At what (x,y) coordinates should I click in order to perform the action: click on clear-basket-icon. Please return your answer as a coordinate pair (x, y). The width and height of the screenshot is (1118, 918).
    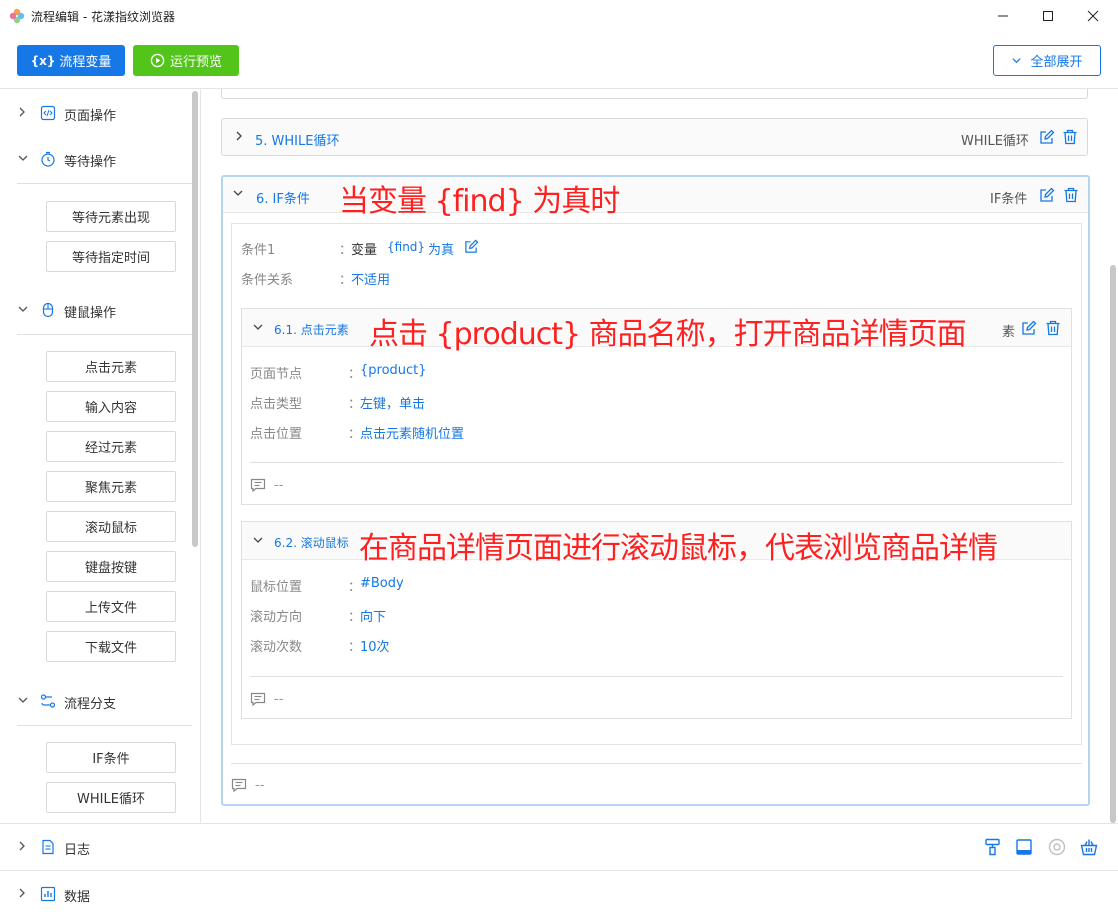
    Looking at the image, I should click on (1089, 847).